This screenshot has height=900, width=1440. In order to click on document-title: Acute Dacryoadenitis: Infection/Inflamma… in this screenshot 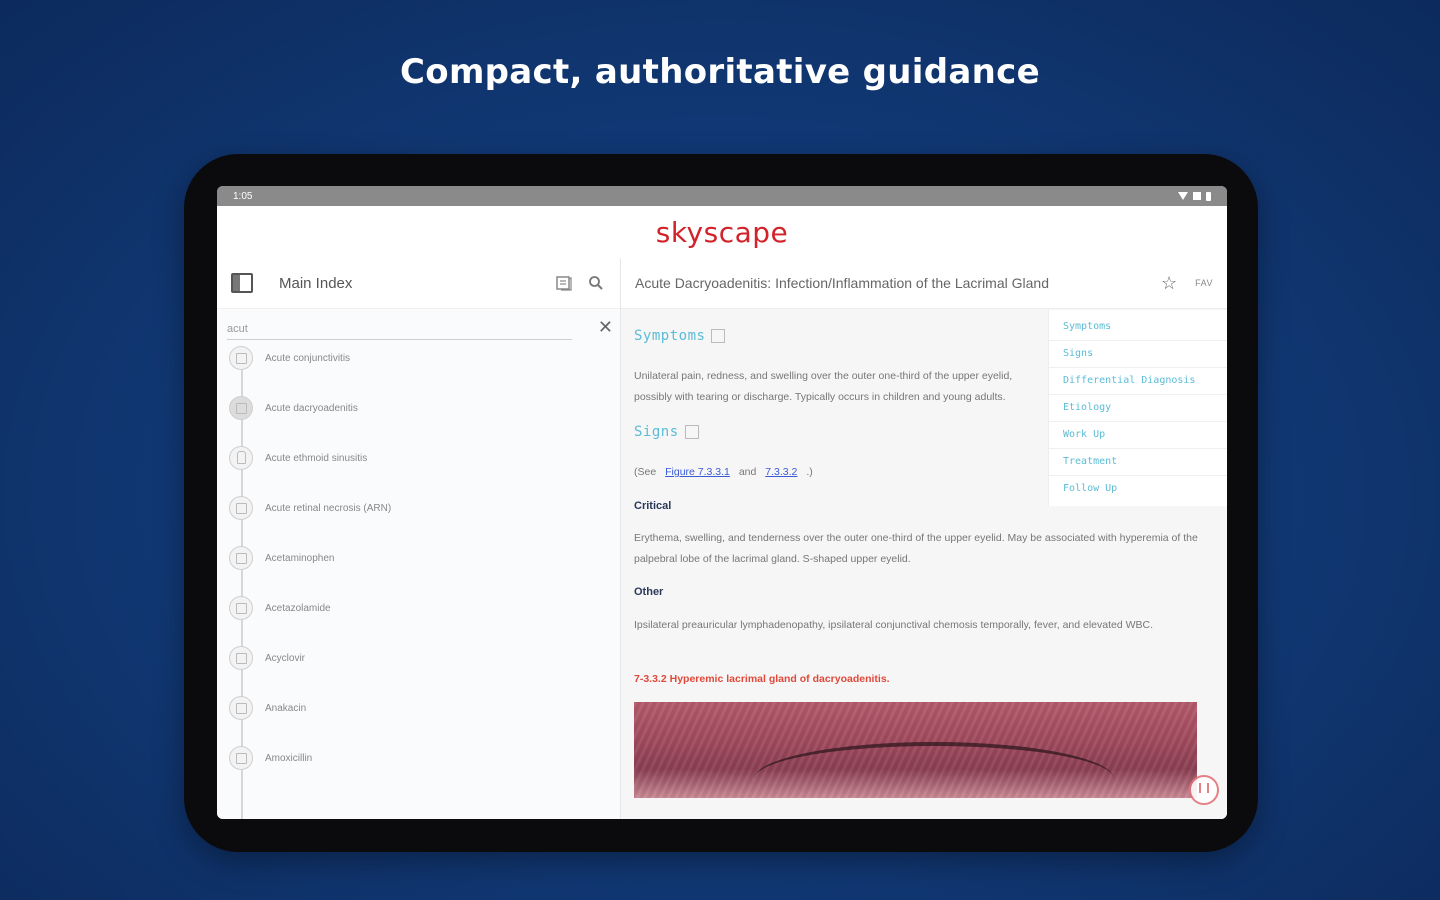, I will do `click(842, 283)`.